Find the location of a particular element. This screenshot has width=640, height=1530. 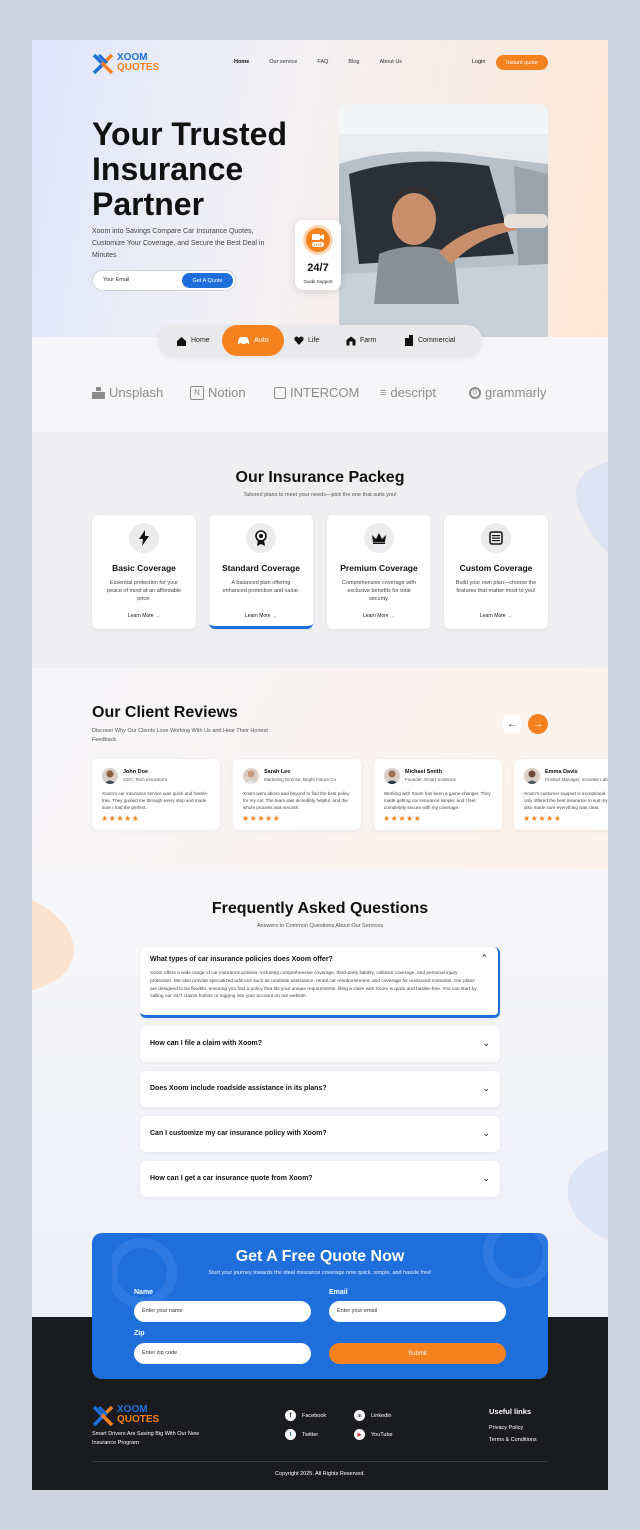

footer-divider is located at coordinates (320, 1461).